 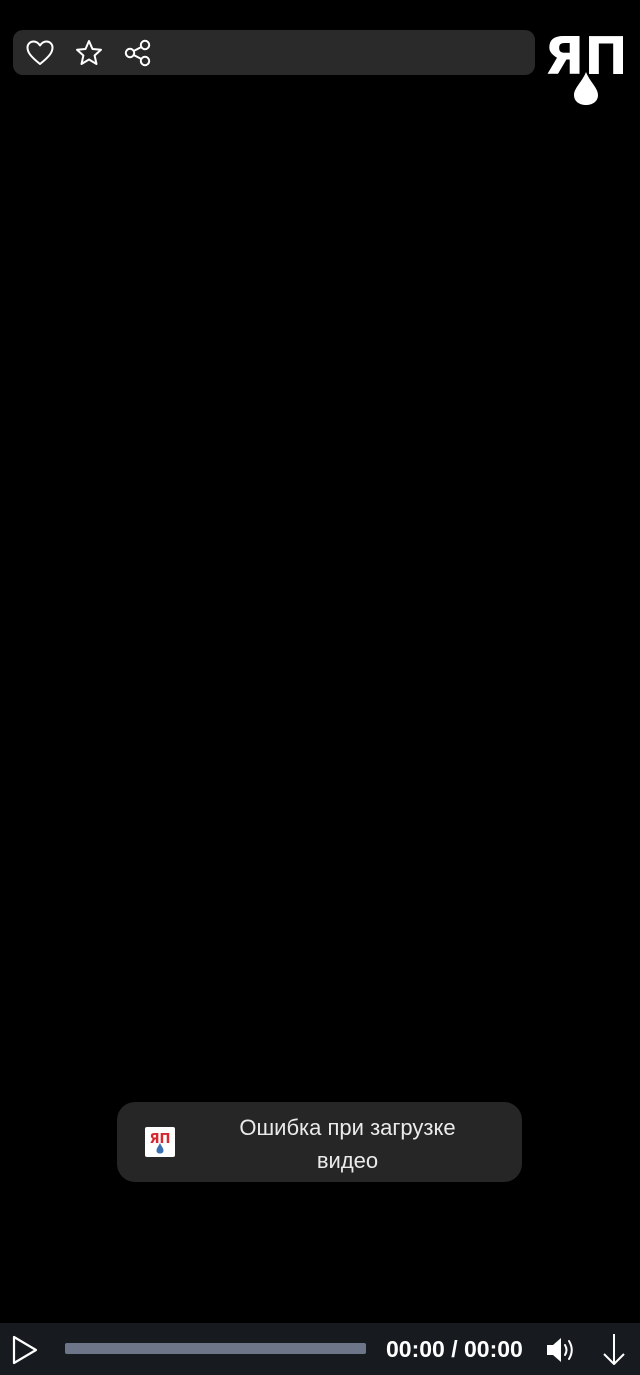 I want to click on logo-mark: ЯП, so click(x=586, y=66).